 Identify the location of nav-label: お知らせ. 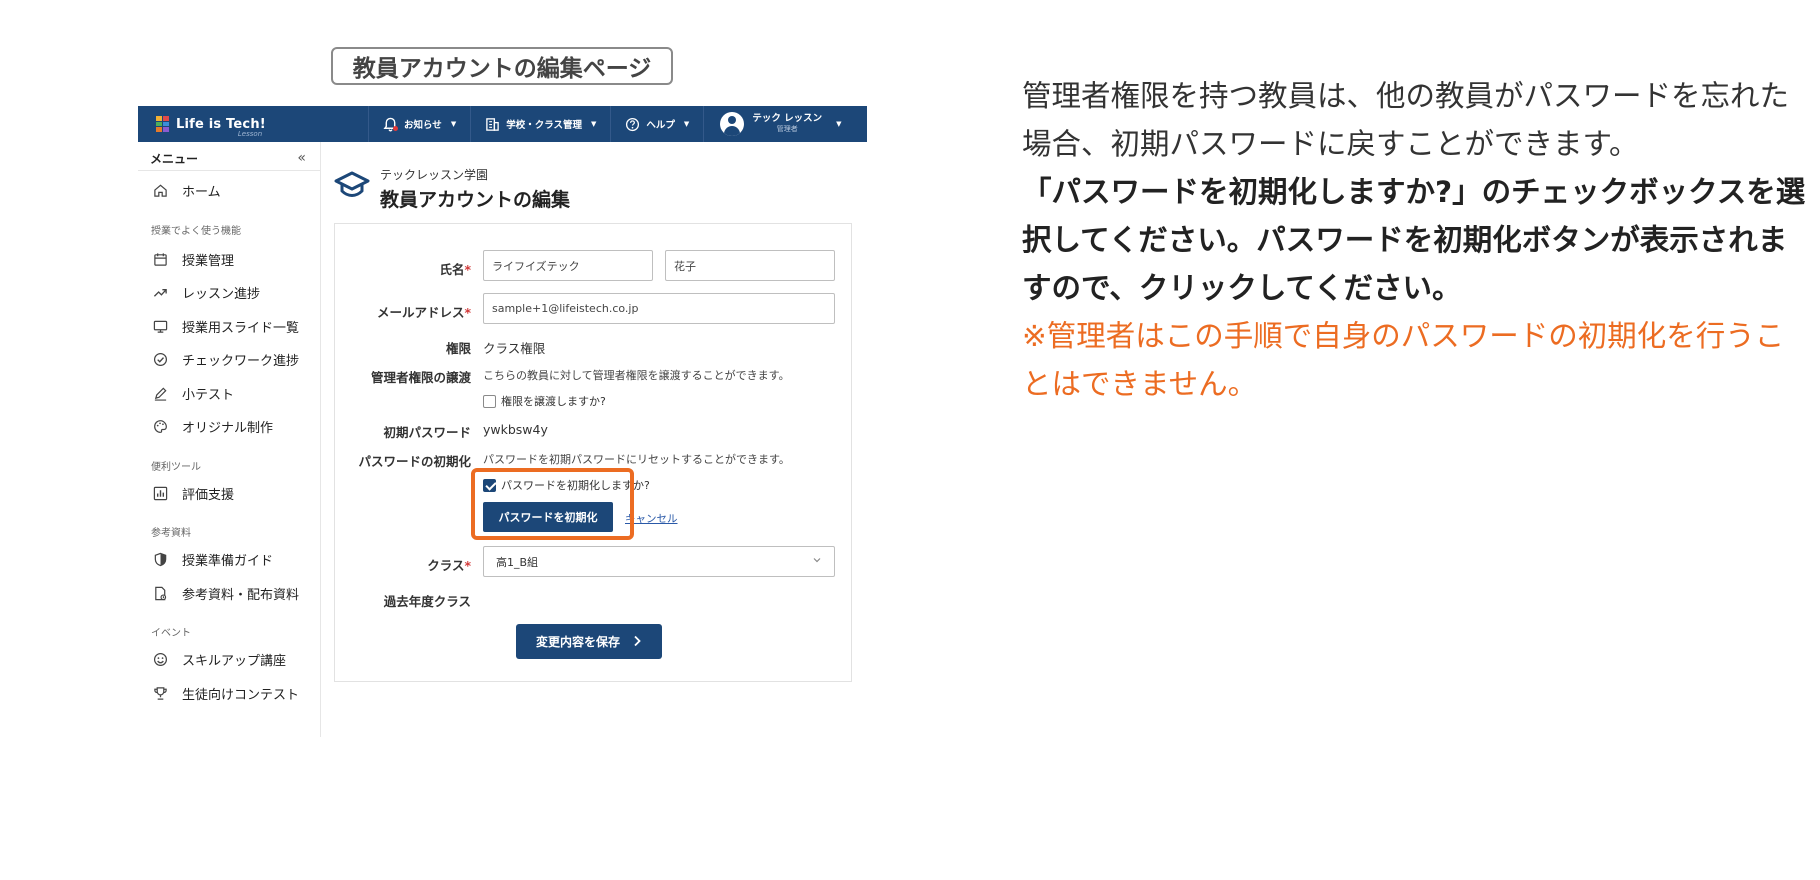
(423, 125).